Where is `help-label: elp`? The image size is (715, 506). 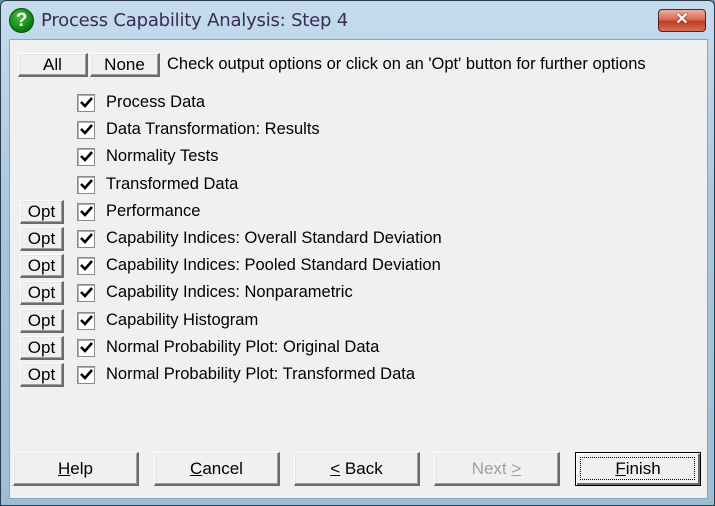
help-label: elp is located at coordinates (81, 468).